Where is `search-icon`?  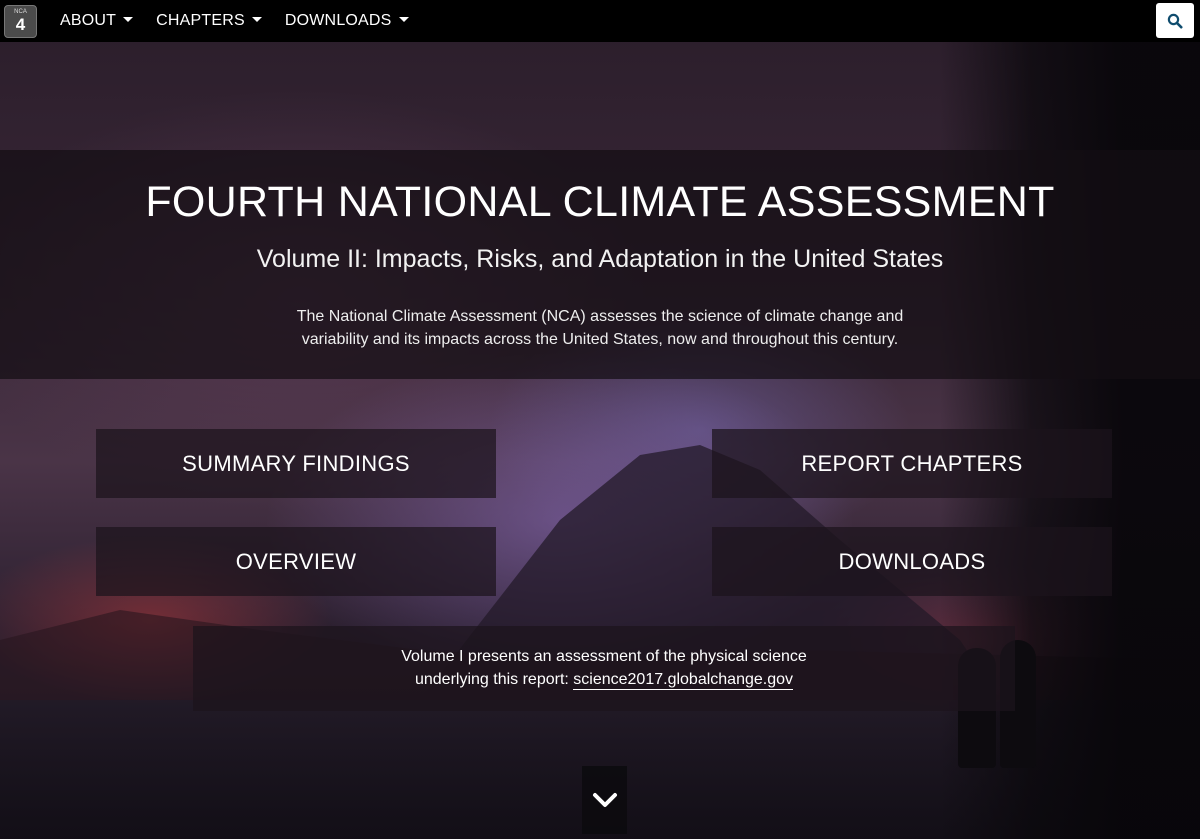 search-icon is located at coordinates (1175, 20).